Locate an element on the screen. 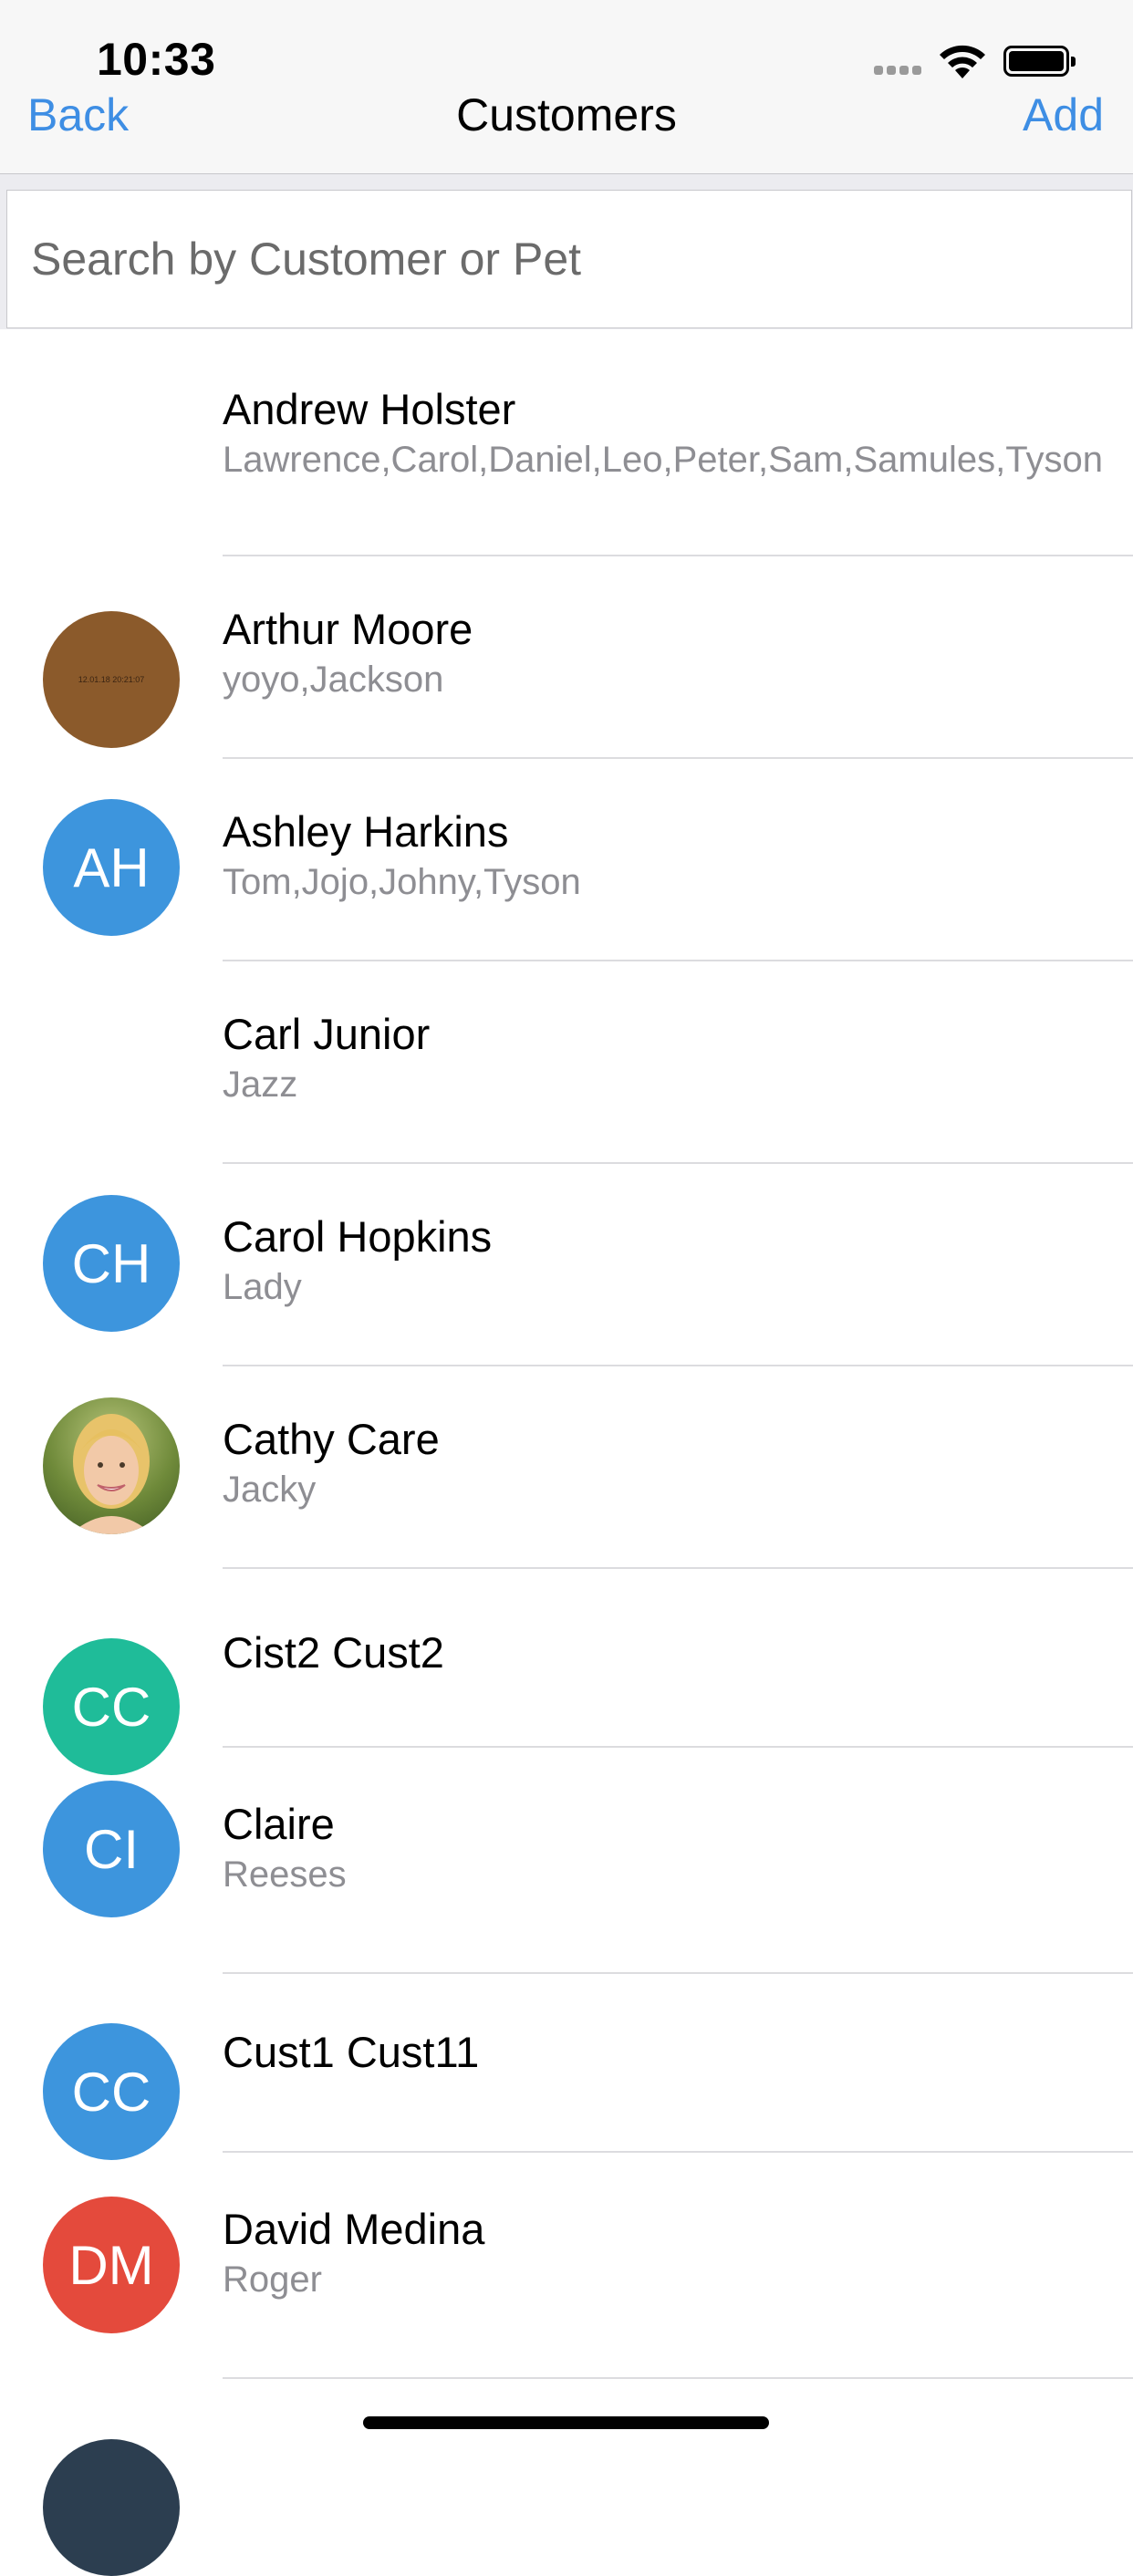 The width and height of the screenshot is (1133, 2576). avatar: 12.01.18 20:21:07 is located at coordinates (112, 679).